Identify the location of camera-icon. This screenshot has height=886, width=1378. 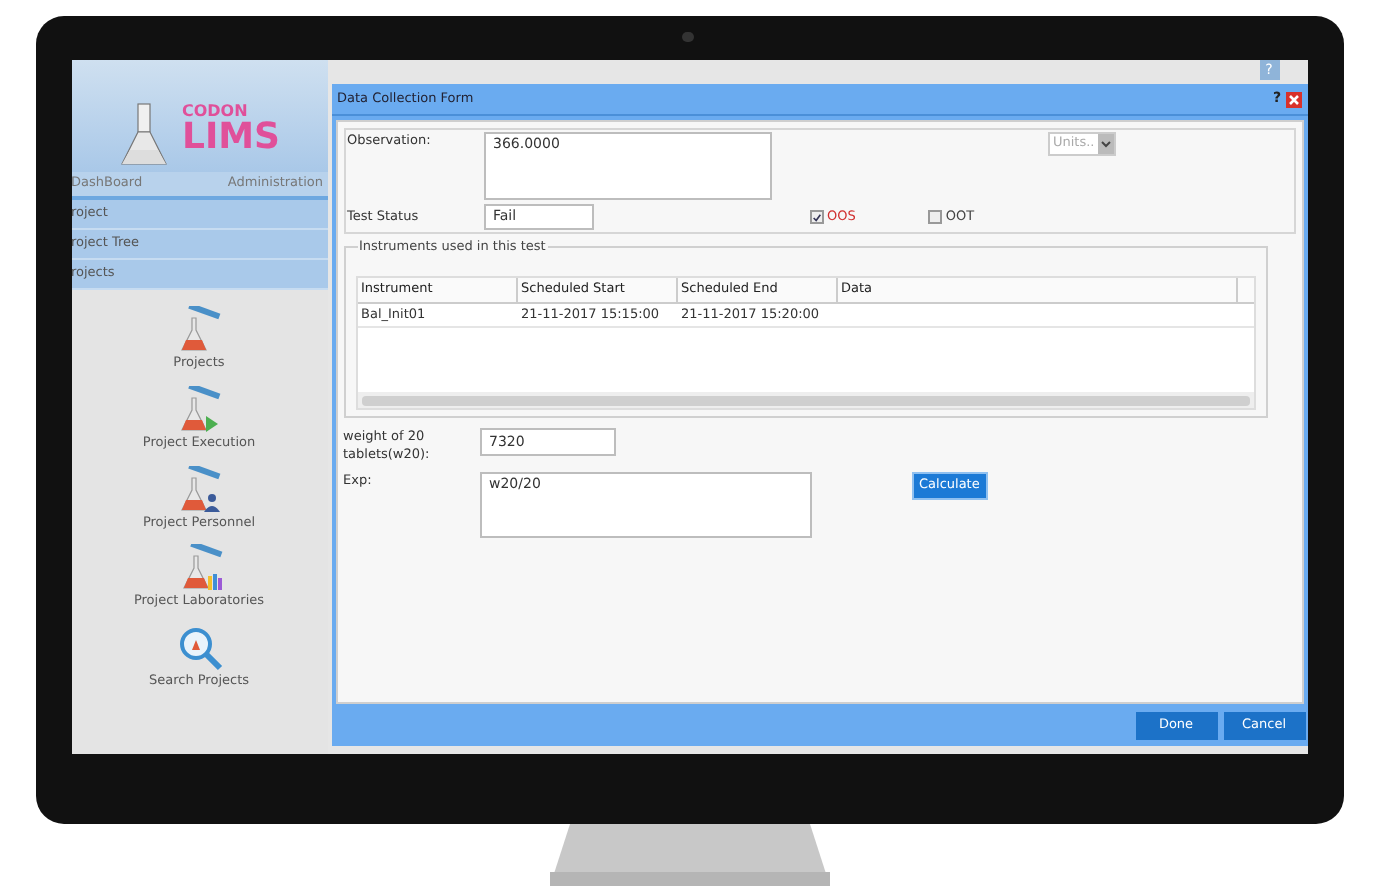
(687, 37).